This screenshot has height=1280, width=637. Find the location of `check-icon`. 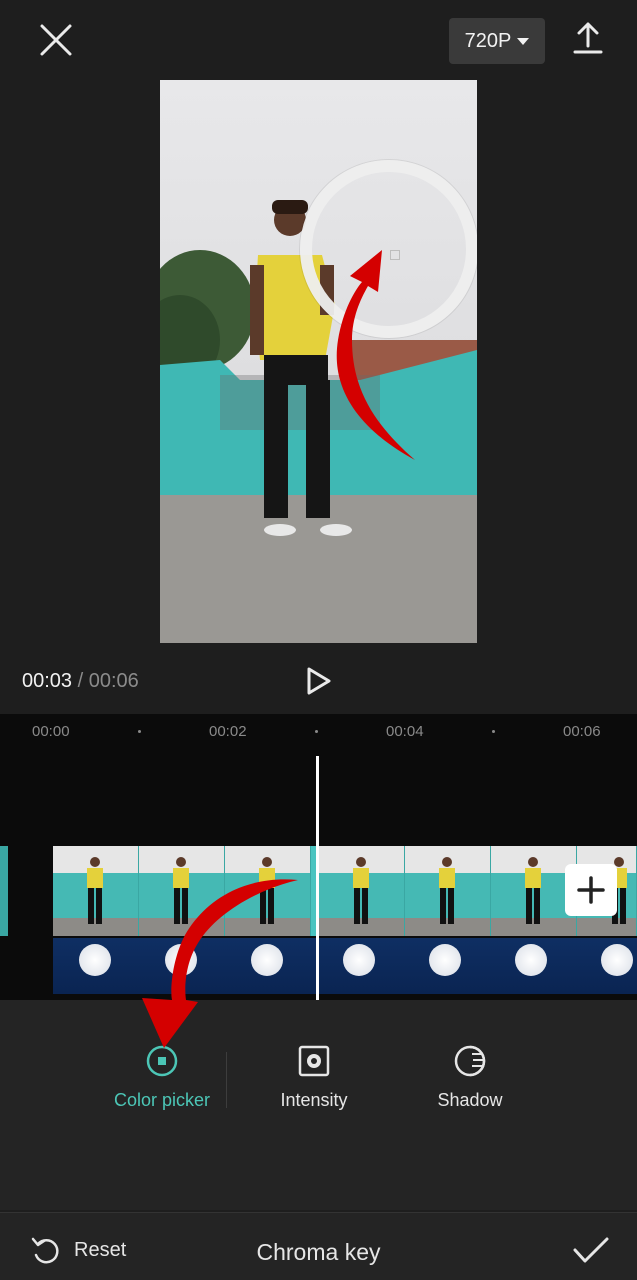

check-icon is located at coordinates (591, 1250).